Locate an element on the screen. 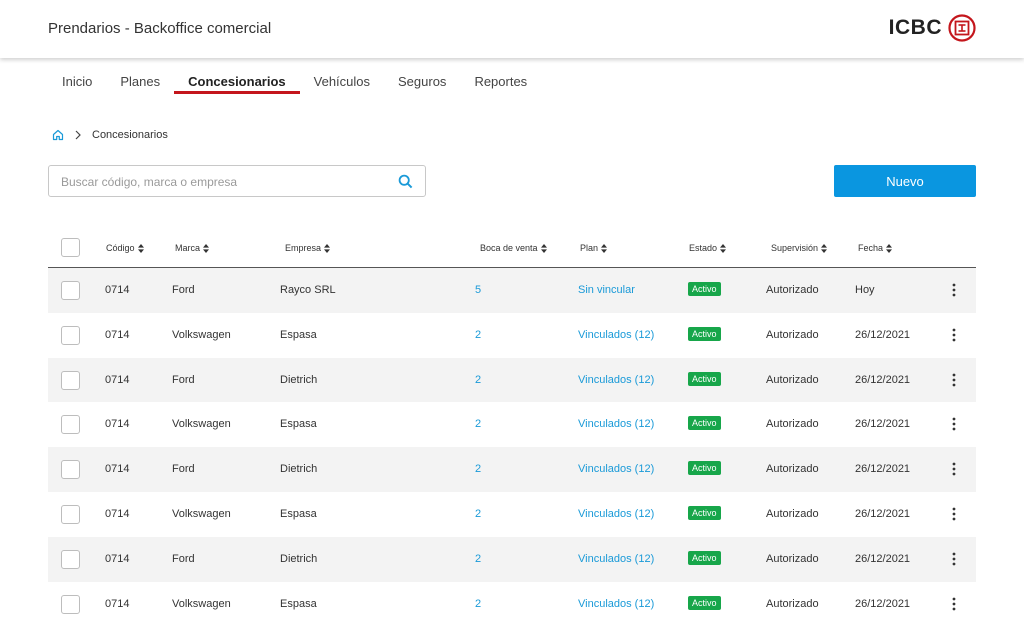 The height and width of the screenshot is (640, 1024). cell-fecha: Hoy is located at coordinates (865, 290).